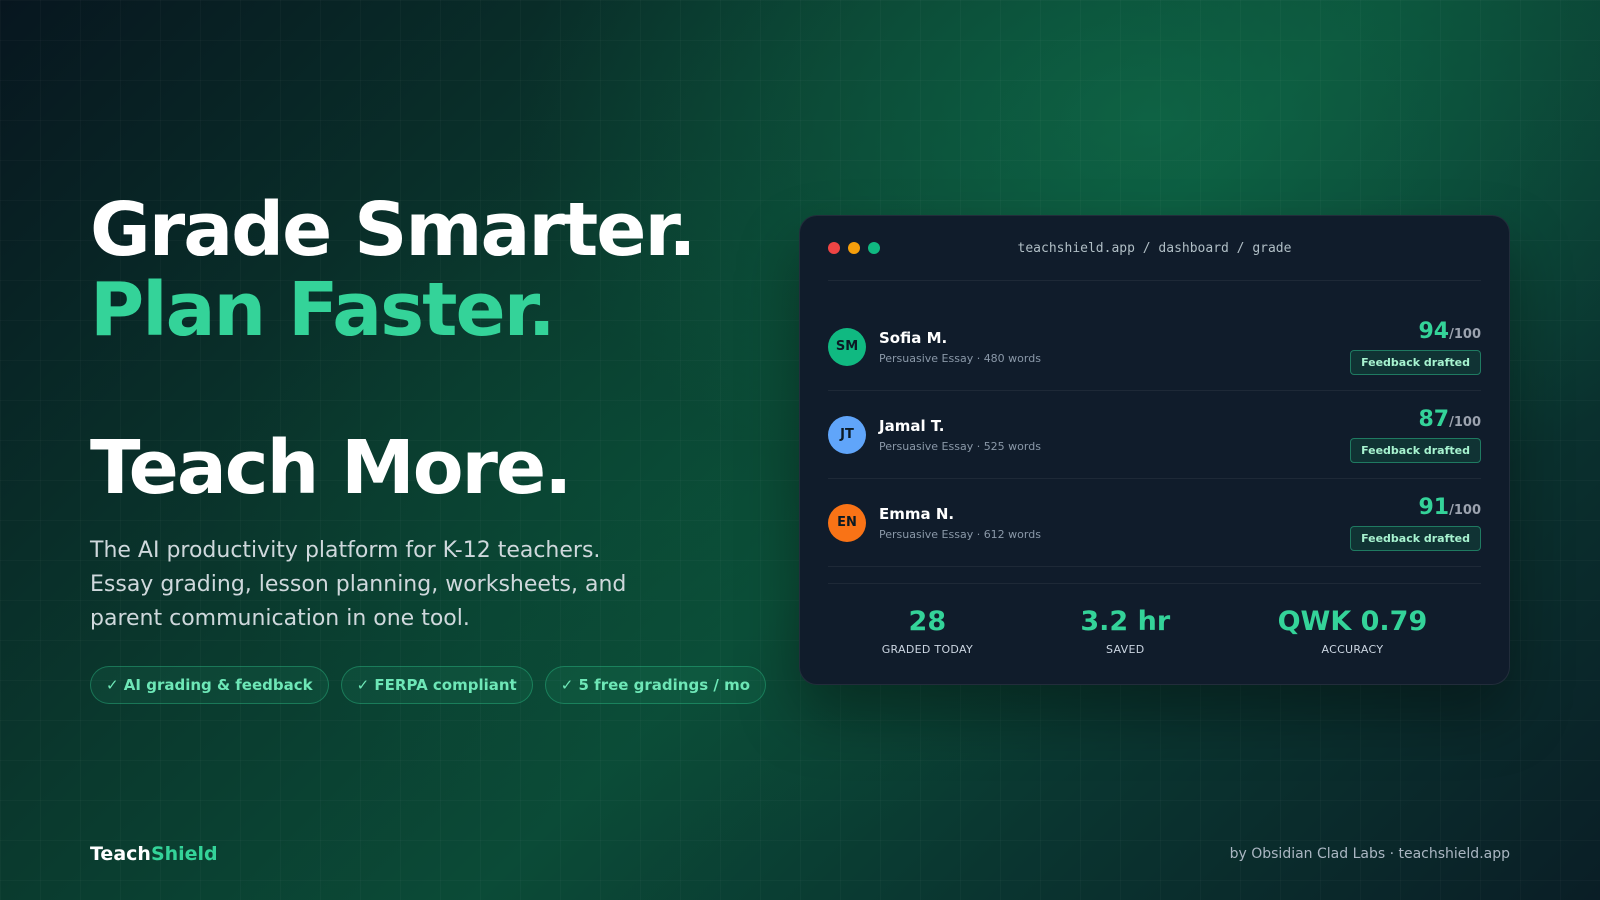 This screenshot has height=900, width=1600. What do you see at coordinates (913, 337) in the screenshot?
I see `student-name: Sofia M.` at bounding box center [913, 337].